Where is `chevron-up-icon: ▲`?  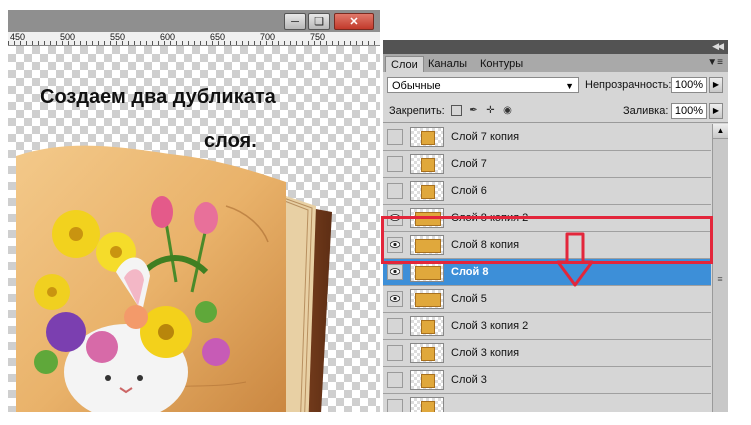
chevron-up-icon: ▲ is located at coordinates (720, 131).